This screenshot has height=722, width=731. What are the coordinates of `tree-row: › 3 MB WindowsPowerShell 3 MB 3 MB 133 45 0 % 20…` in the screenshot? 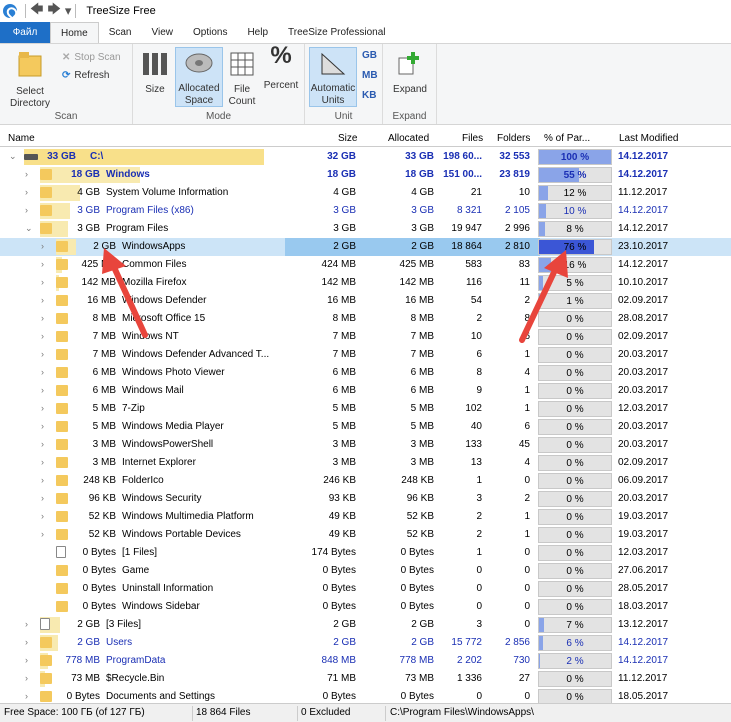 It's located at (365, 445).